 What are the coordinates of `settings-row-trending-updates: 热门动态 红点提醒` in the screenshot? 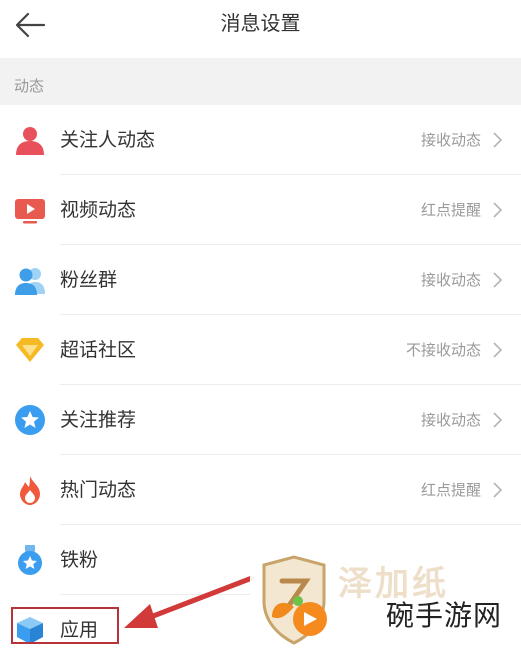 It's located at (260, 490).